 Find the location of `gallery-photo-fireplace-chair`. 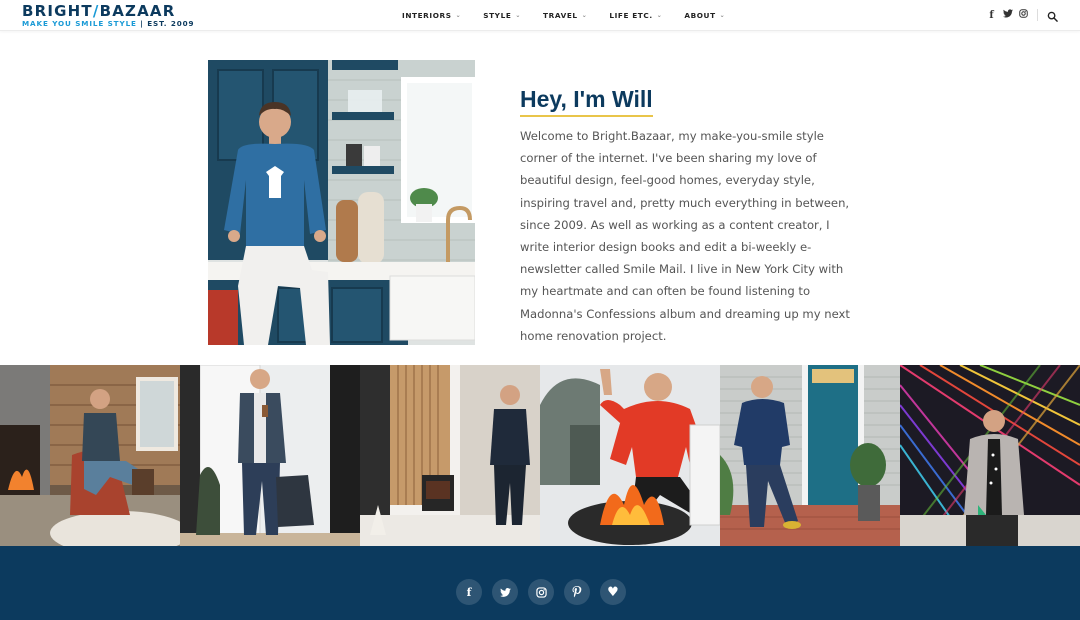

gallery-photo-fireplace-chair is located at coordinates (90, 455).